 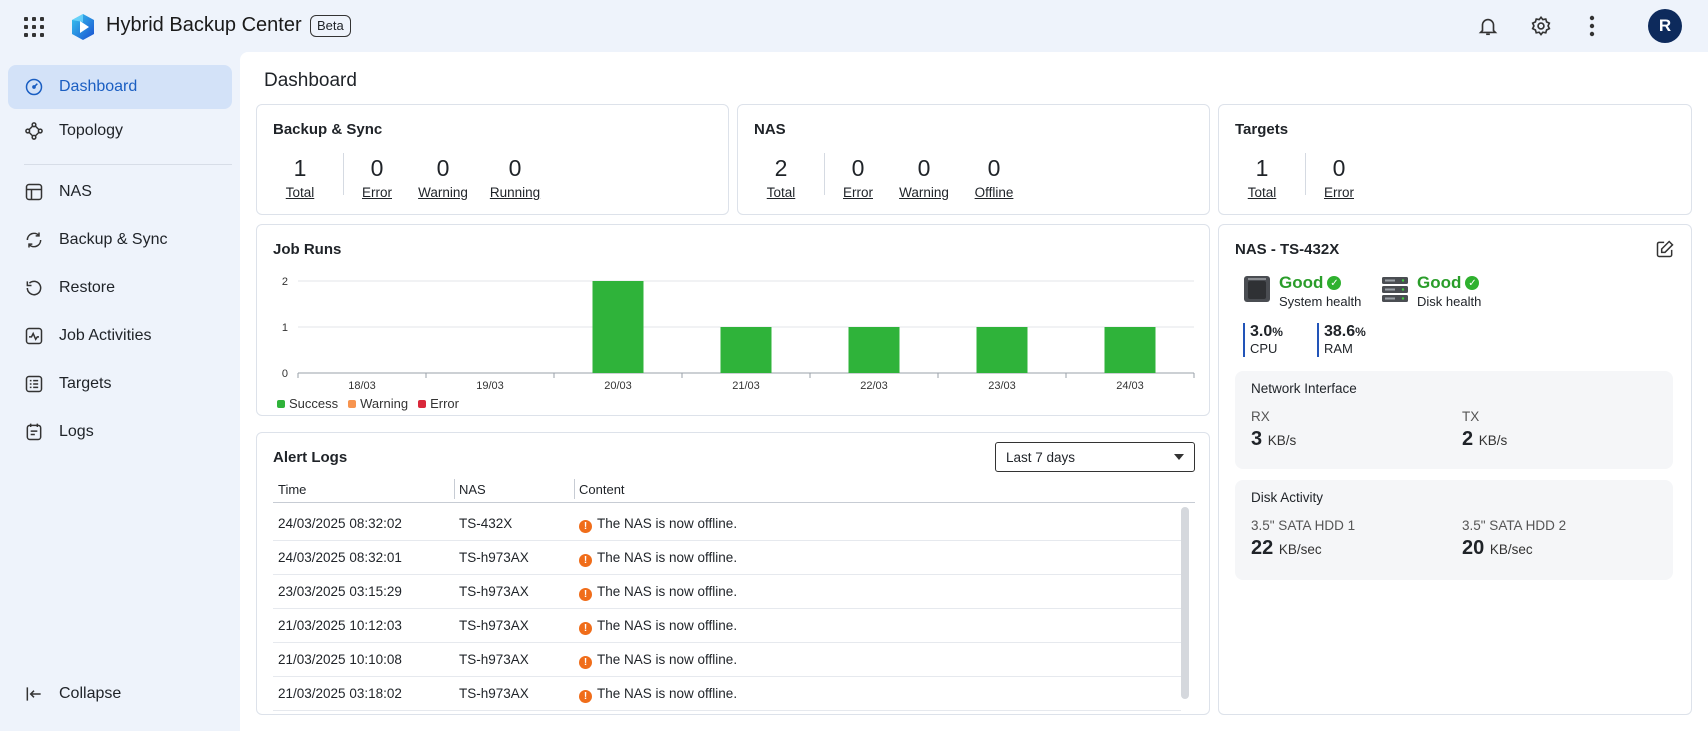 I want to click on stat-label: Running, so click(x=515, y=192).